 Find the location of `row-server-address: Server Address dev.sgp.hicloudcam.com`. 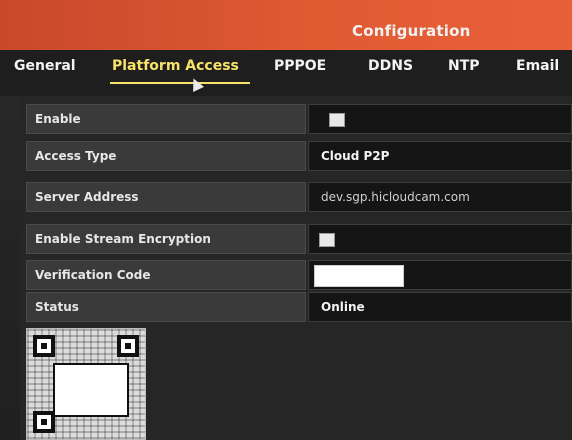

row-server-address: Server Address dev.sgp.hicloudcam.com is located at coordinates (299, 197).